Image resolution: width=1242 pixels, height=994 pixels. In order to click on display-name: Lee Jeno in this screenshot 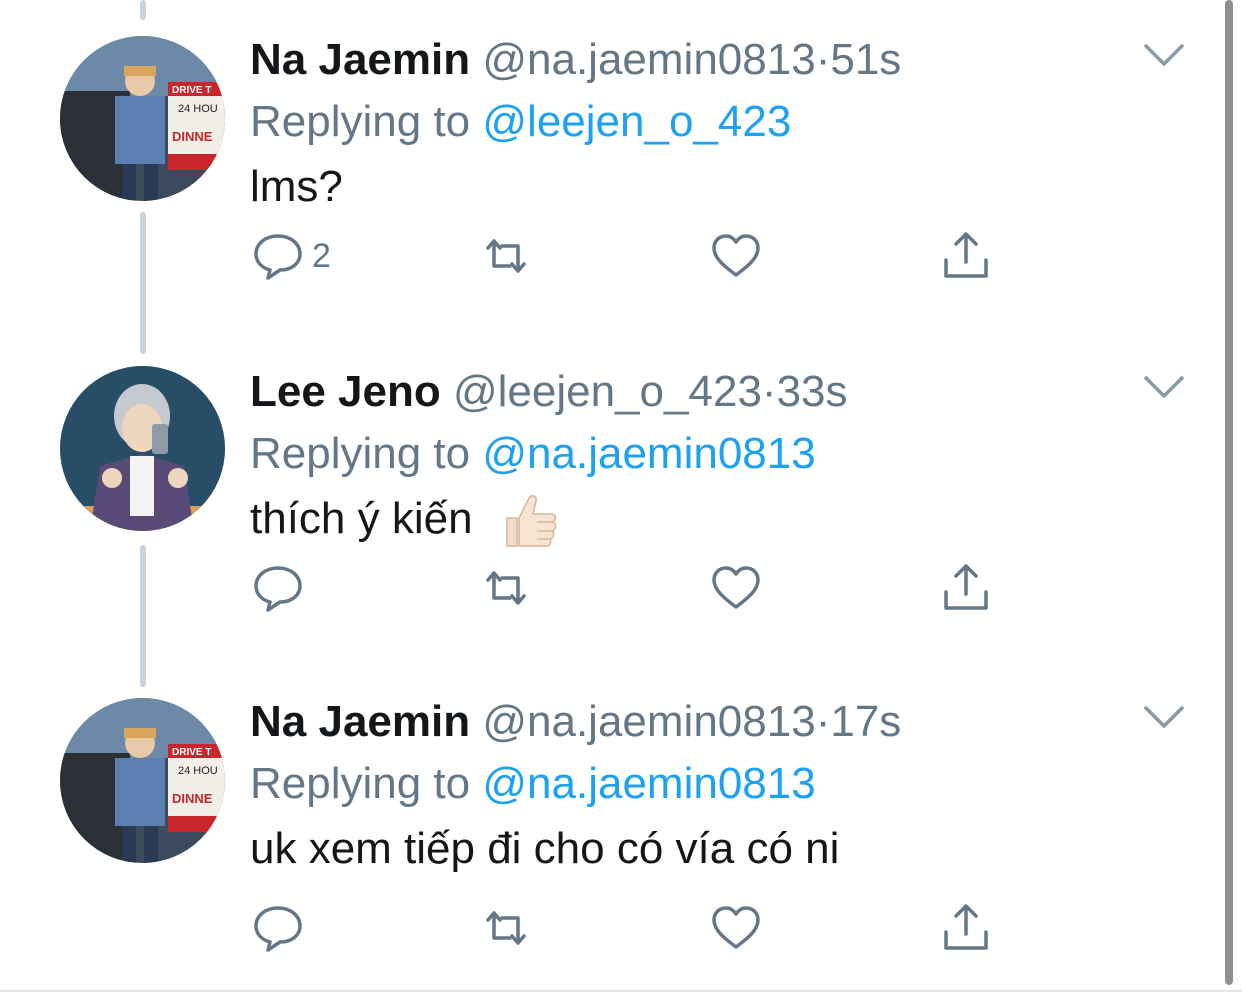, I will do `click(345, 391)`.